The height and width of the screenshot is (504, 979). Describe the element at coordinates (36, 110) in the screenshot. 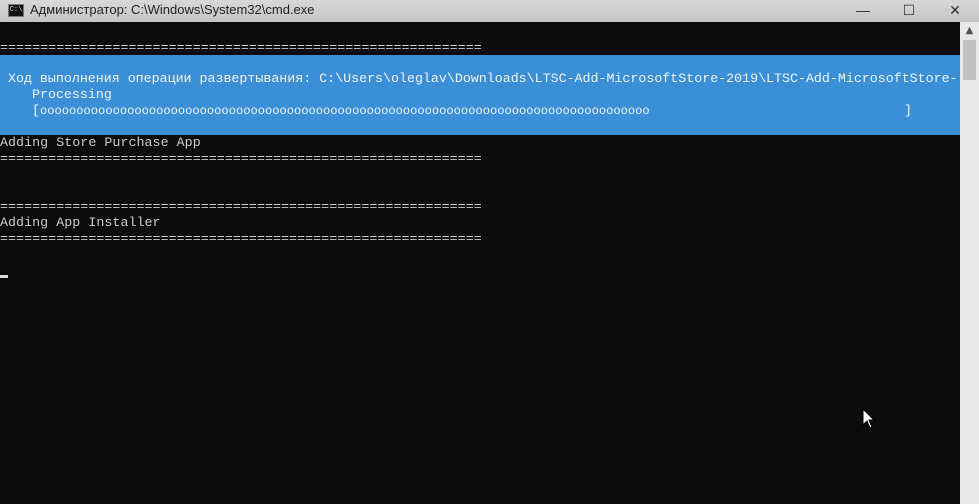

I see `progress-bar-open: [` at that location.